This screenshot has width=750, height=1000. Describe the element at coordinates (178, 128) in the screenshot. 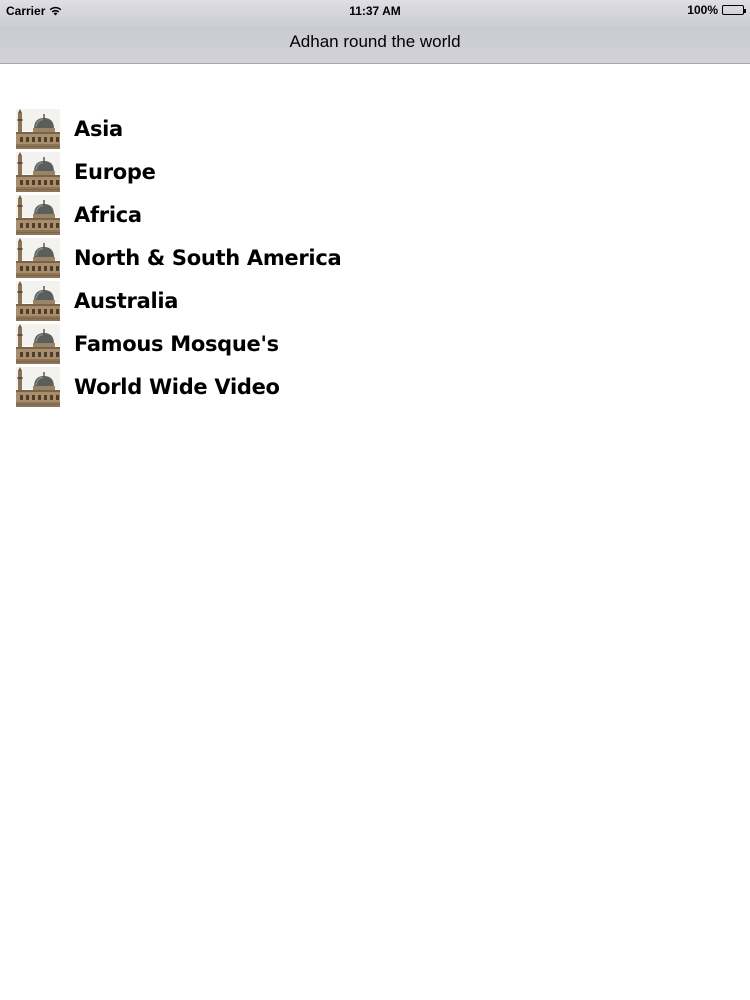

I see `list-item-asia: Asia` at that location.